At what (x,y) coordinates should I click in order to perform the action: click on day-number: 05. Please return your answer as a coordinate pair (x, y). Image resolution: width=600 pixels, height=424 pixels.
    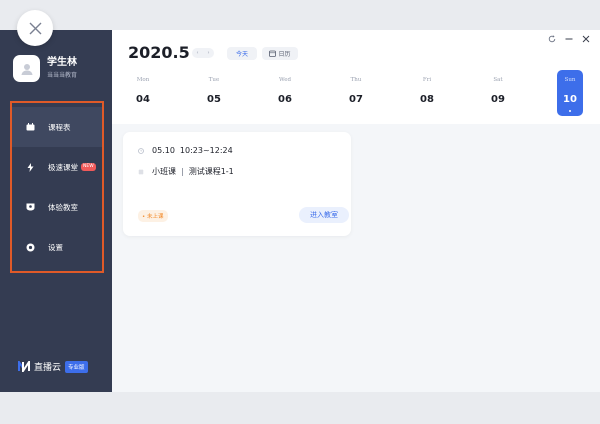
    Looking at the image, I should click on (214, 99).